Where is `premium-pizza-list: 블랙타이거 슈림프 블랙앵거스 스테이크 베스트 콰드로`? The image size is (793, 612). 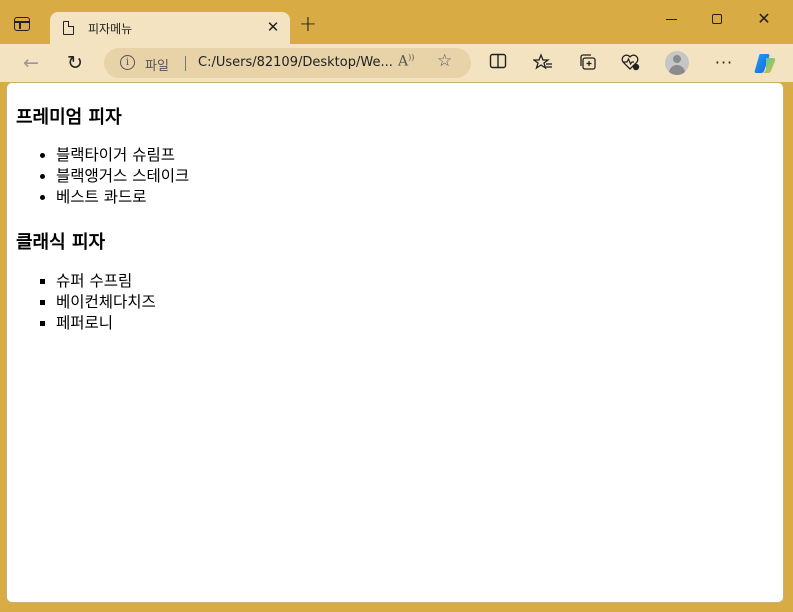 premium-pizza-list: 블랙타이거 슈림프 블랙앵거스 스테이크 베스트 콰드로 is located at coordinates (102, 176).